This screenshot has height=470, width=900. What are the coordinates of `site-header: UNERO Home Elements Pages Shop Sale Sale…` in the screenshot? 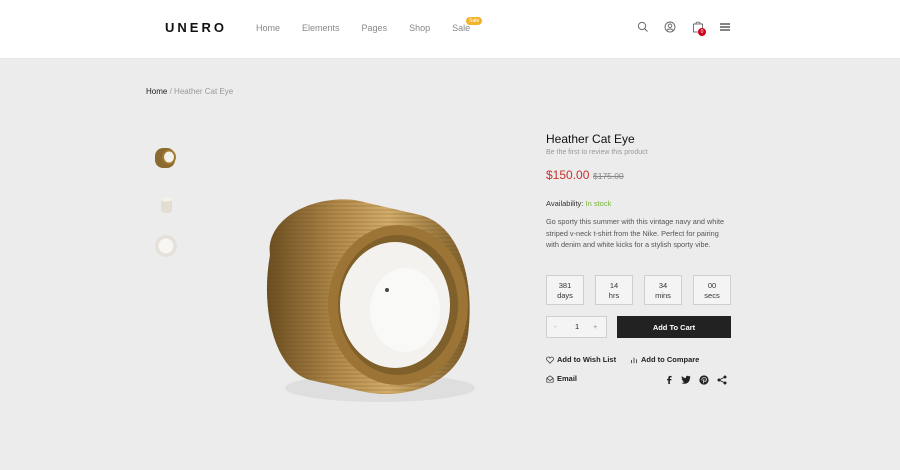 It's located at (450, 29).